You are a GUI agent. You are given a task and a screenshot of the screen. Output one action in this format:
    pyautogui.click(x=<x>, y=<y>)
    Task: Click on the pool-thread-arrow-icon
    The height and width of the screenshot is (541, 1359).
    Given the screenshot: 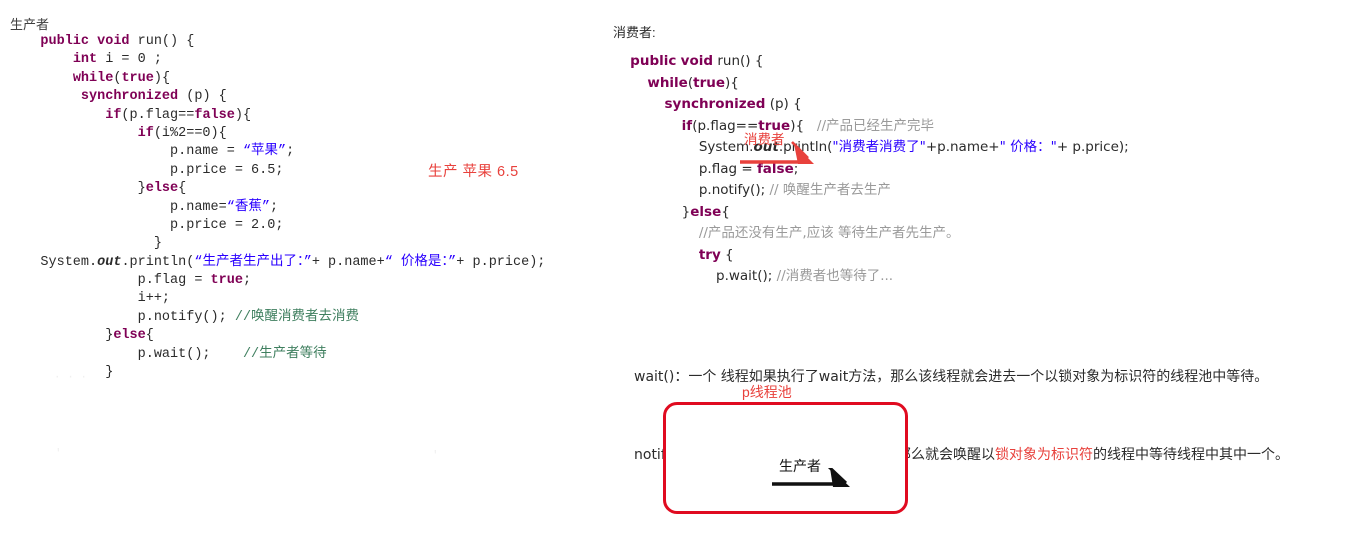 What is the action you would take?
    pyautogui.click(x=811, y=477)
    